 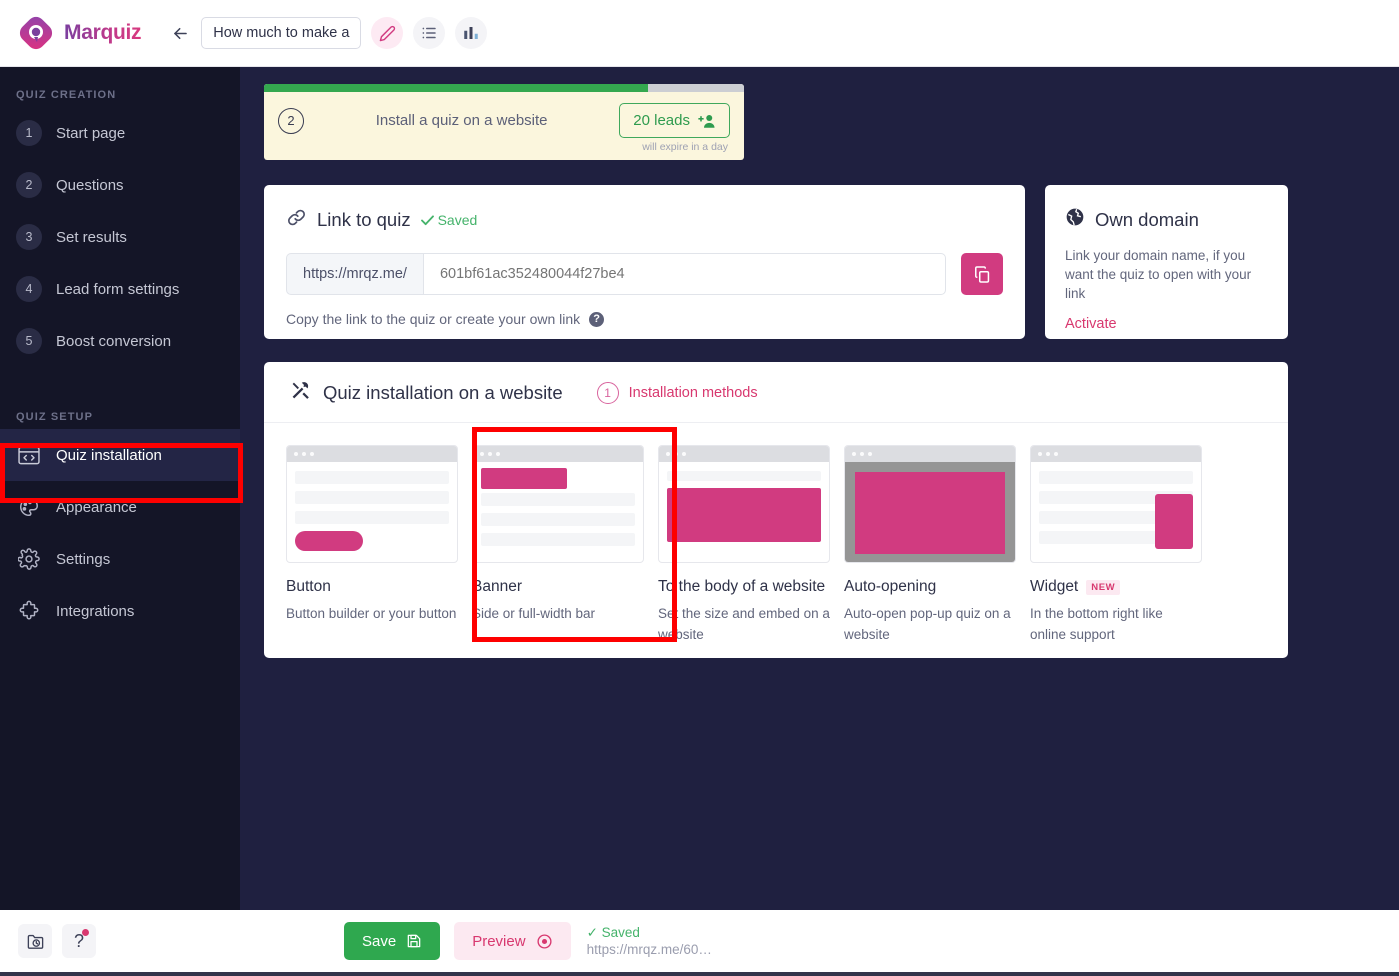 I want to click on eye-icon, so click(x=544, y=941).